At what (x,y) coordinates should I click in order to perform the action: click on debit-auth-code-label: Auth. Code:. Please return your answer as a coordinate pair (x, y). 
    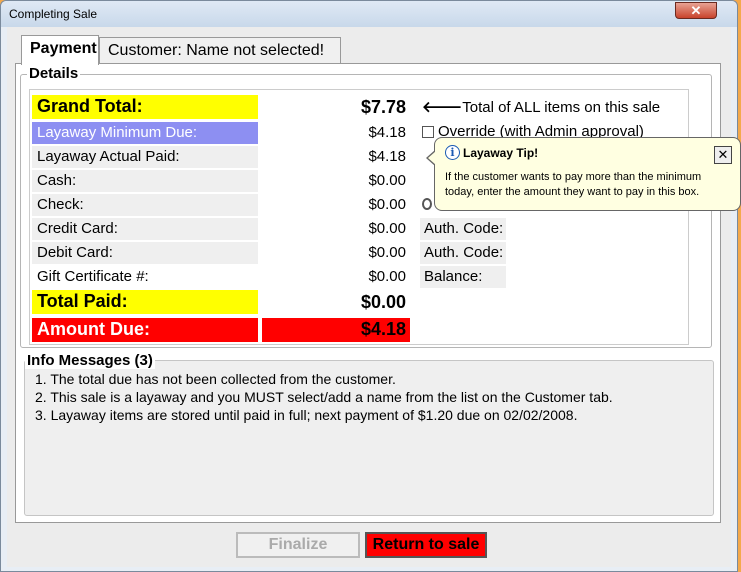
    Looking at the image, I should click on (463, 253).